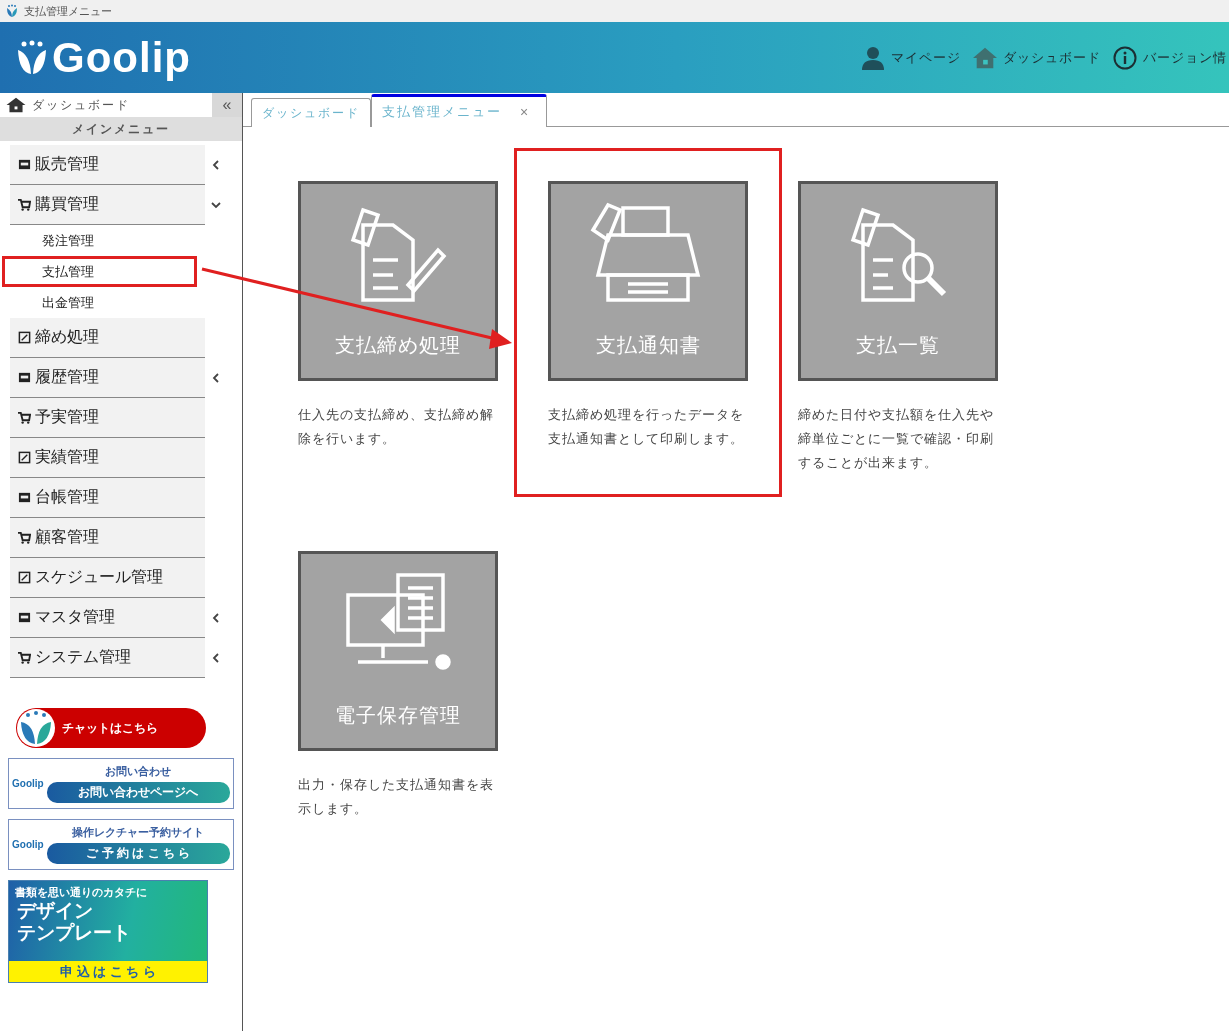 The image size is (1229, 1031). What do you see at coordinates (896, 439) in the screenshot?
I see `tile-description: 締めた日付や支払額を仕入先や締単位ごとに一覧で確認・印刷することが出来ます。` at bounding box center [896, 439].